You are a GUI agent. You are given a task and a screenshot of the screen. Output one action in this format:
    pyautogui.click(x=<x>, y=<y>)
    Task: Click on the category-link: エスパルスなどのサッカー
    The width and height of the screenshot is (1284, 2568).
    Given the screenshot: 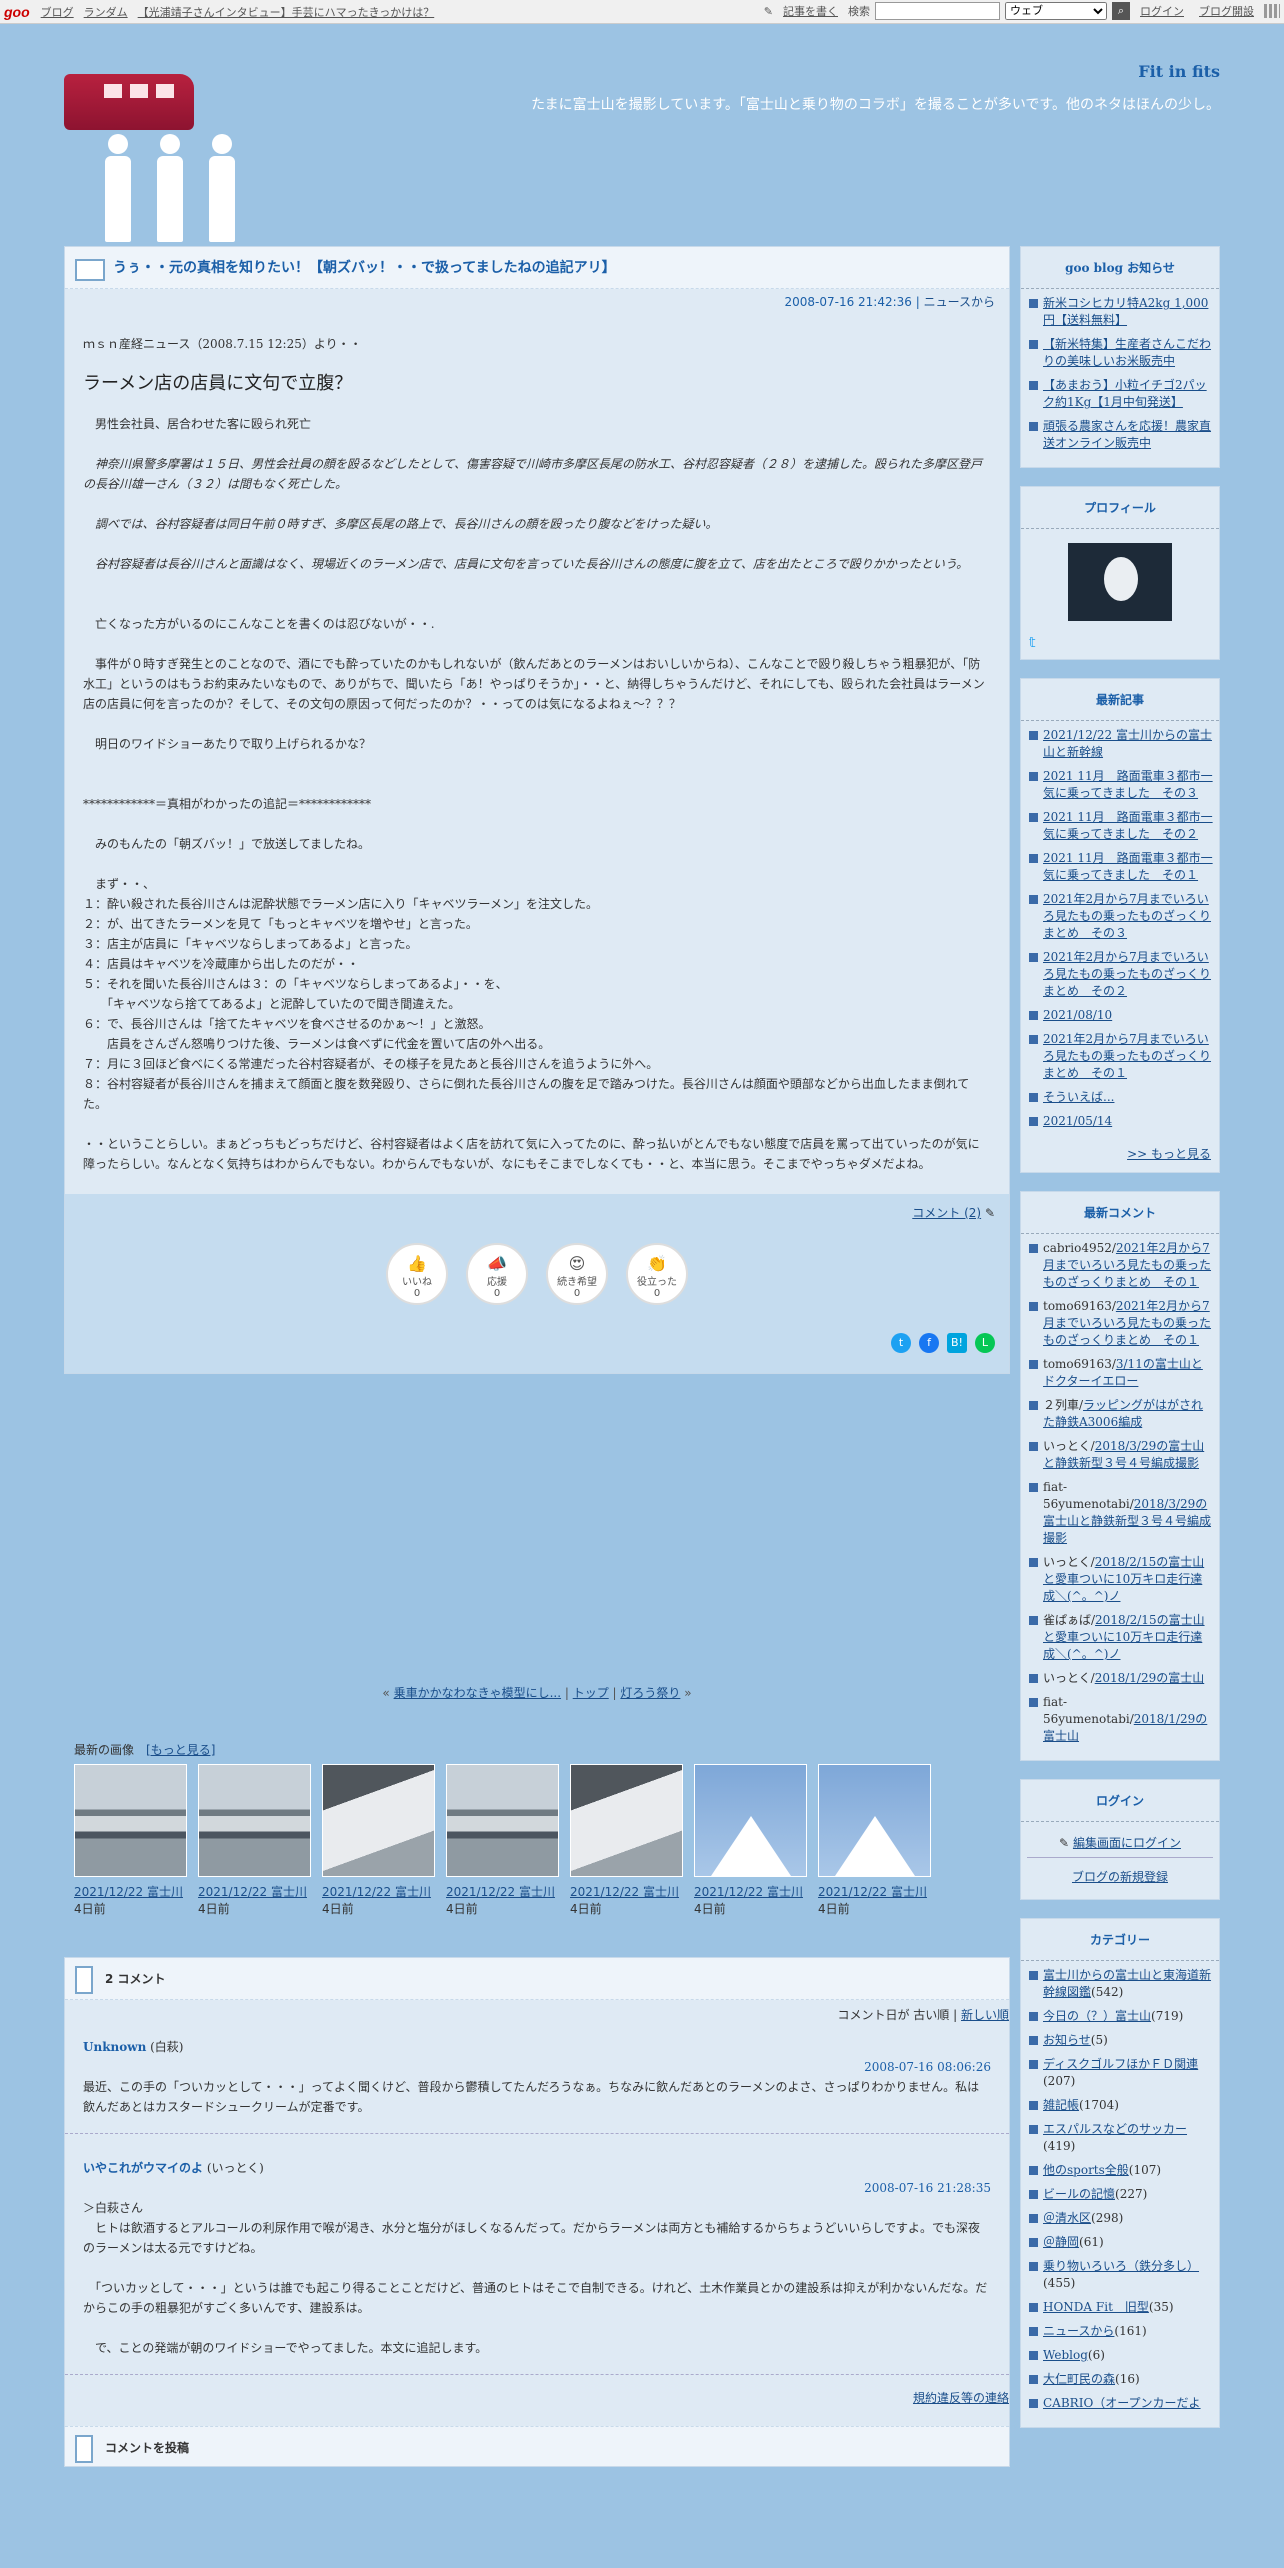 What is the action you would take?
    pyautogui.click(x=1115, y=2129)
    